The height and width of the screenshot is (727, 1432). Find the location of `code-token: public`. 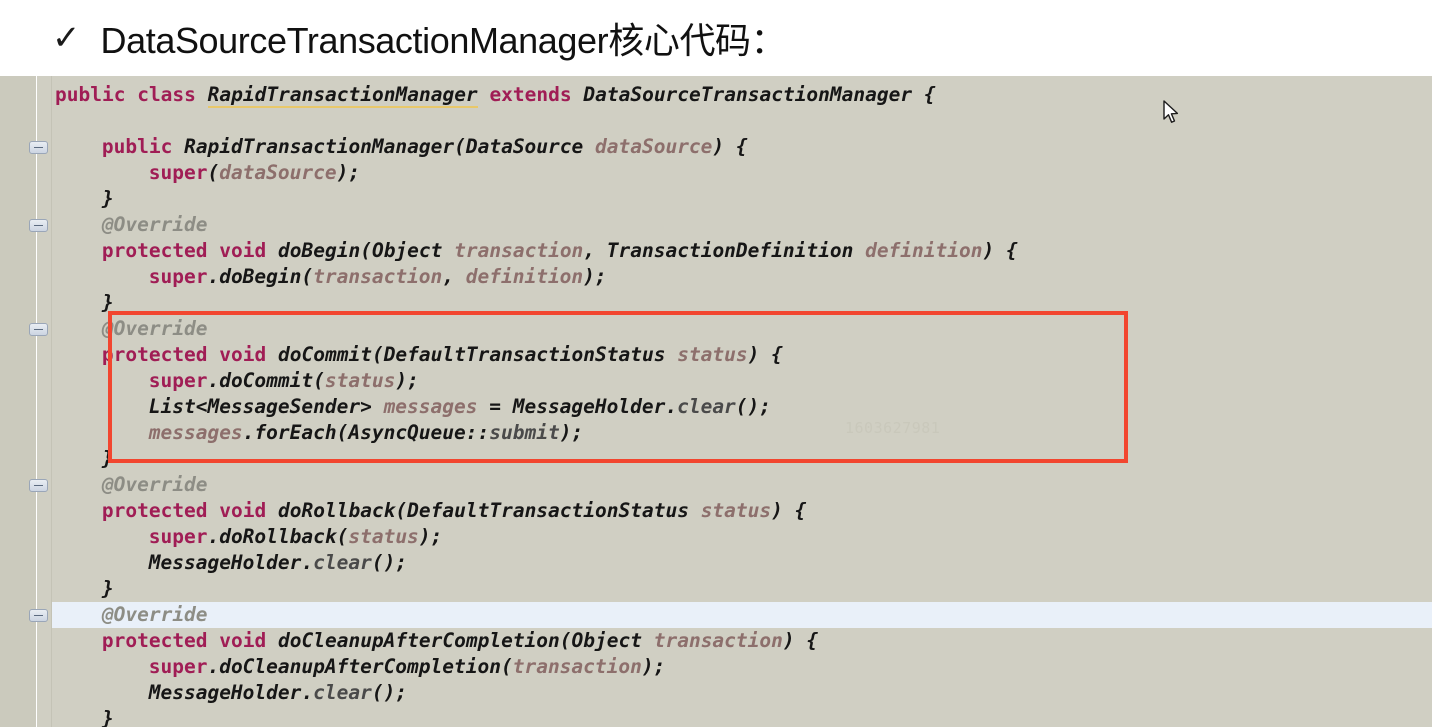

code-token: public is located at coordinates (137, 146).